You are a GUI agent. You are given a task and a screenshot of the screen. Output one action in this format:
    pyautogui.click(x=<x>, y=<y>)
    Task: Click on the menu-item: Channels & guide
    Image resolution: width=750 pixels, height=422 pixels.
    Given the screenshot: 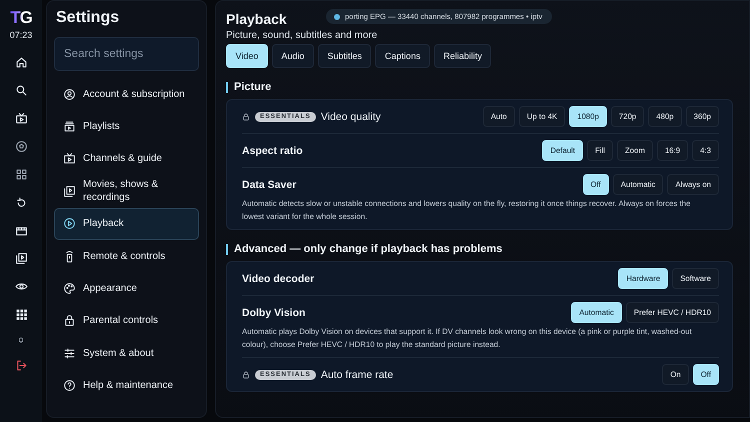 What is the action you would take?
    pyautogui.click(x=126, y=159)
    